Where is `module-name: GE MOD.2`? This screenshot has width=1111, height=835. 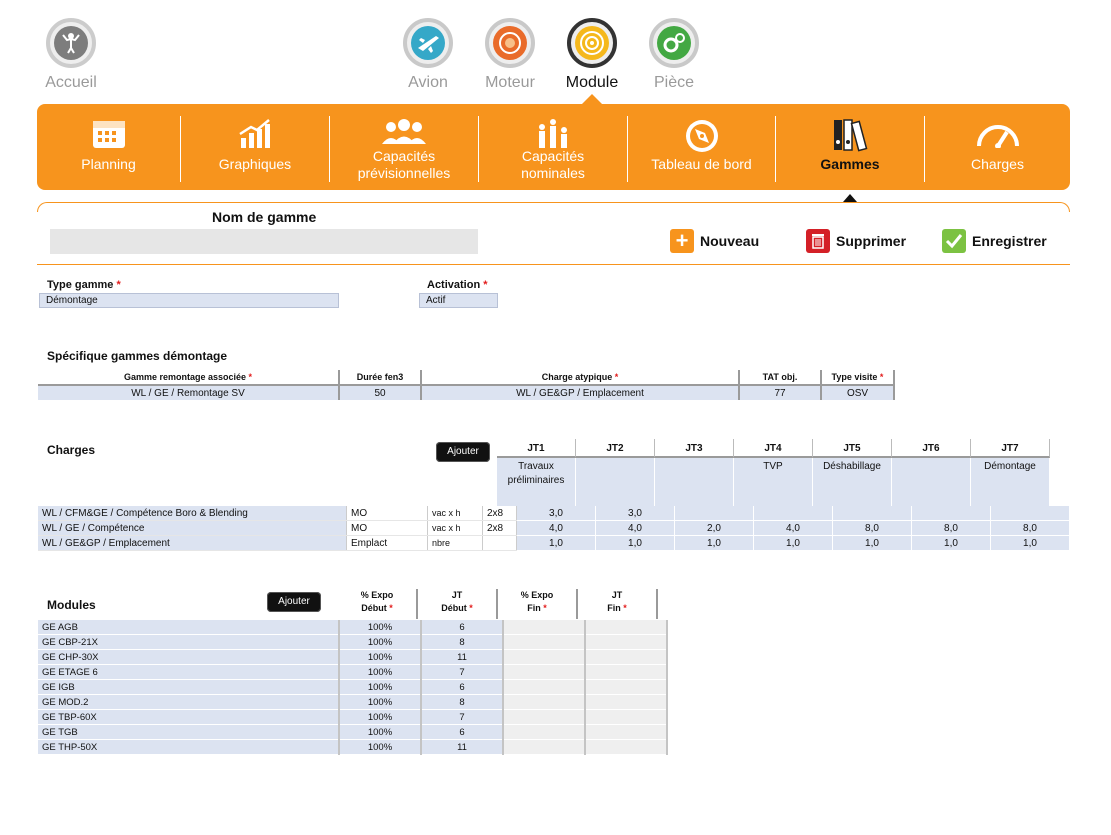 module-name: GE MOD.2 is located at coordinates (189, 702).